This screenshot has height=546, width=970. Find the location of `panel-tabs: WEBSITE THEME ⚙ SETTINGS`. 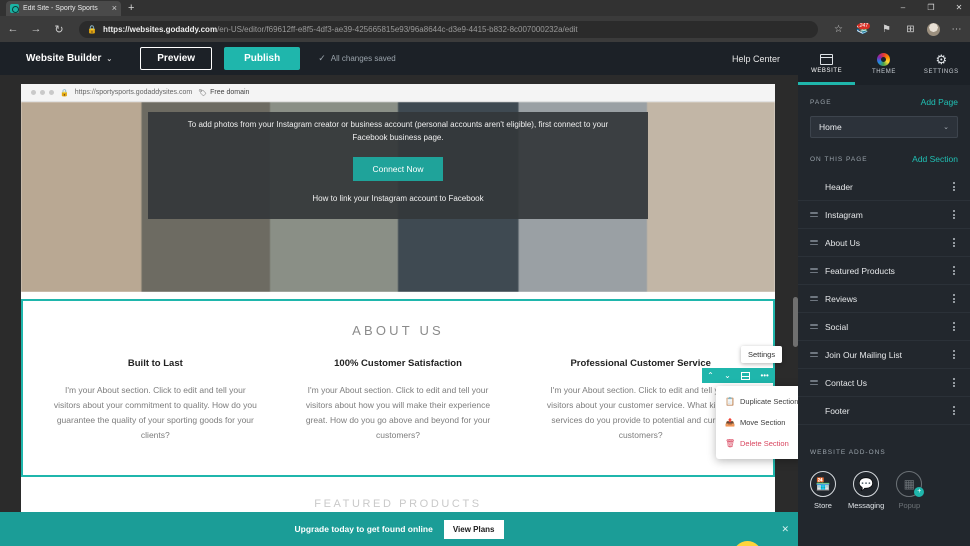

panel-tabs: WEBSITE THEME ⚙ SETTINGS is located at coordinates (884, 63).